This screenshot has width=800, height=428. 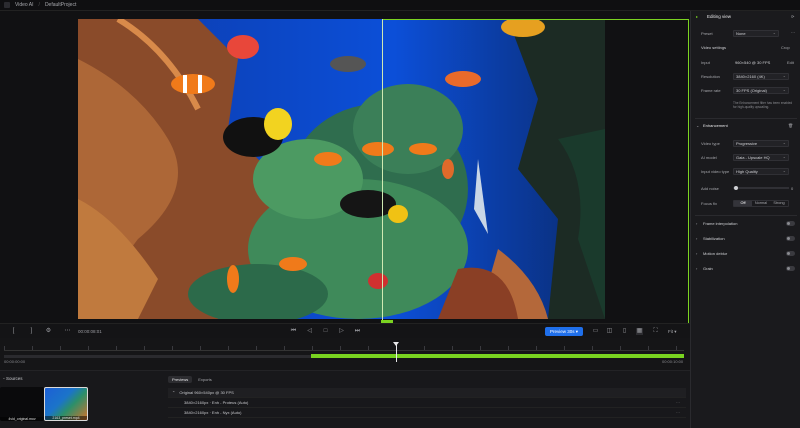 I want to click on framerate-label: Frame rate, so click(x=711, y=90).